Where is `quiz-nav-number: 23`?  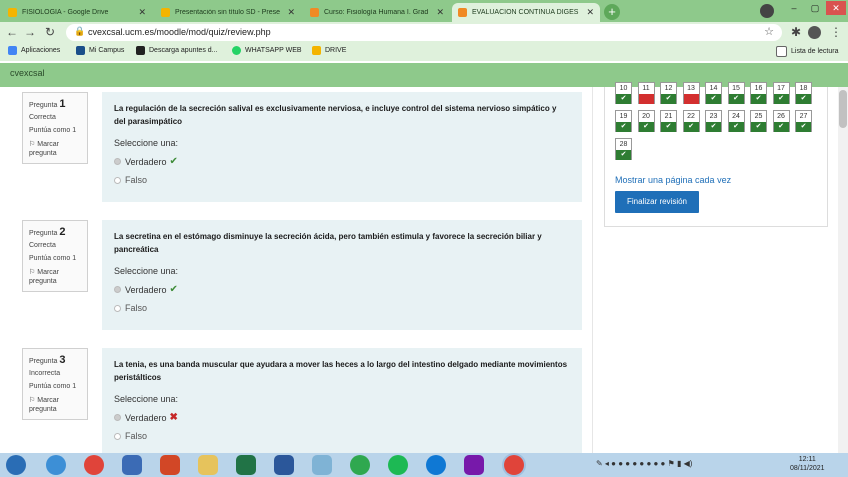
quiz-nav-number: 23 is located at coordinates (713, 116).